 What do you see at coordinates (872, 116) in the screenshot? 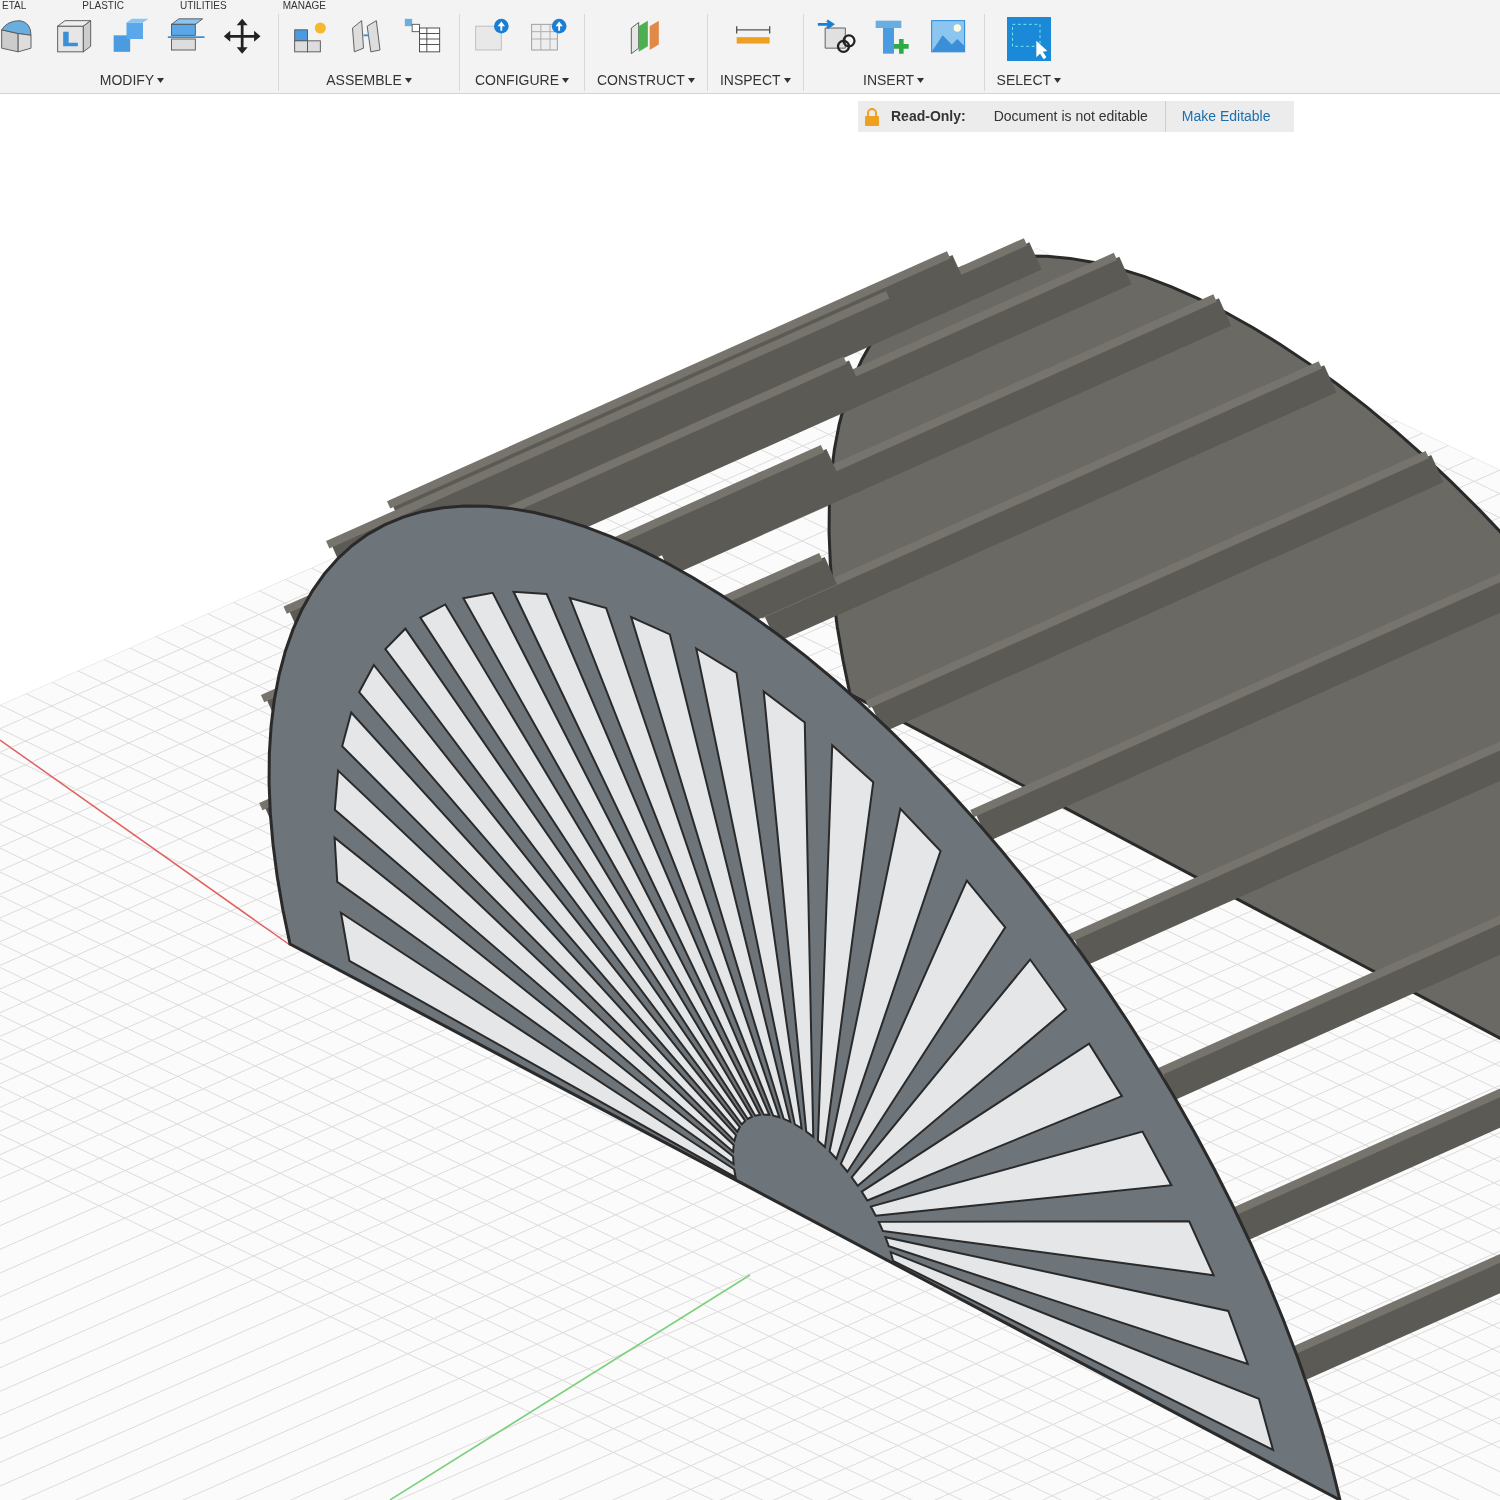
I see `lock-icon` at bounding box center [872, 116].